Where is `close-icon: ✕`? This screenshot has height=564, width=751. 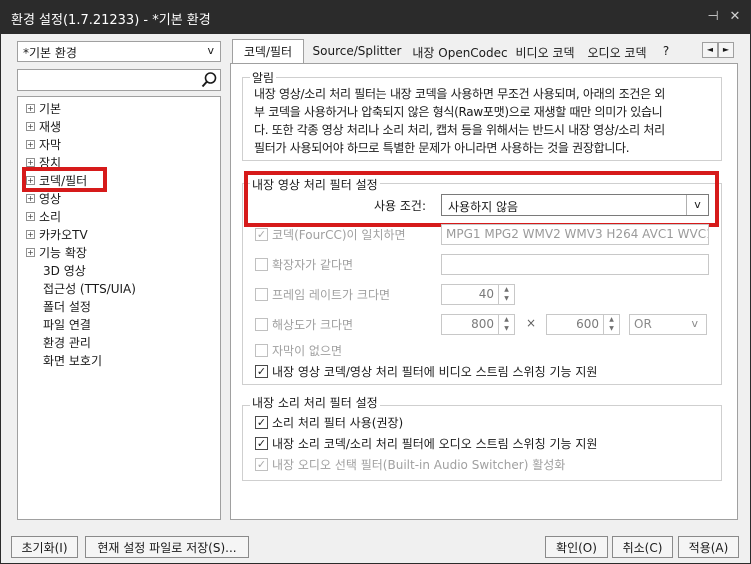
close-icon: ✕ is located at coordinates (735, 17).